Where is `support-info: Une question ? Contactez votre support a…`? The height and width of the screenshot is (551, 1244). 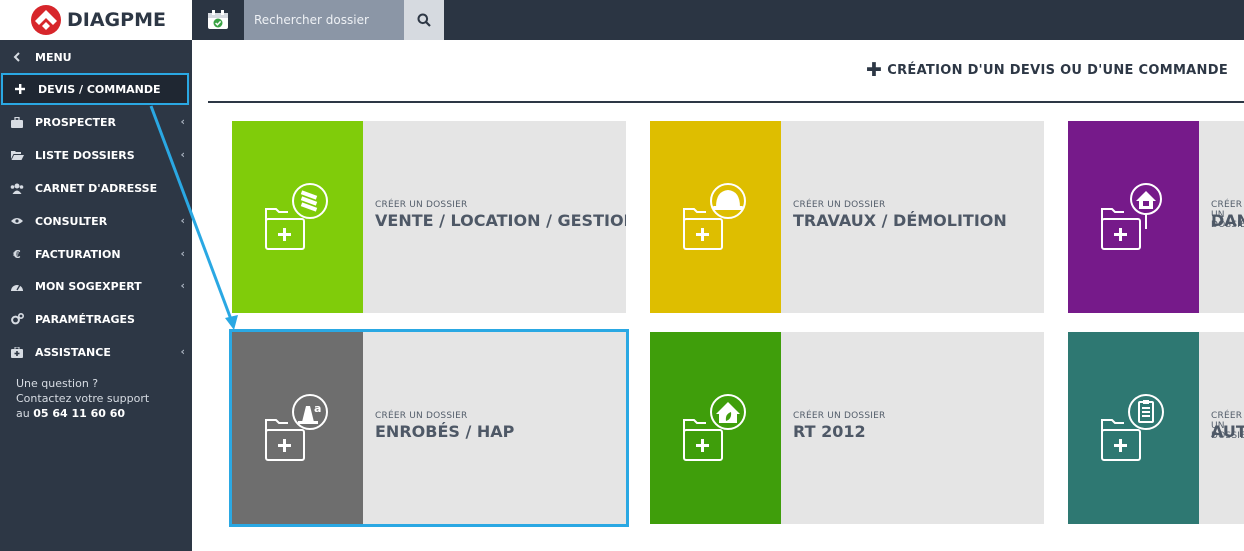
support-info: Une question ? Contactez votre support a… is located at coordinates (82, 398).